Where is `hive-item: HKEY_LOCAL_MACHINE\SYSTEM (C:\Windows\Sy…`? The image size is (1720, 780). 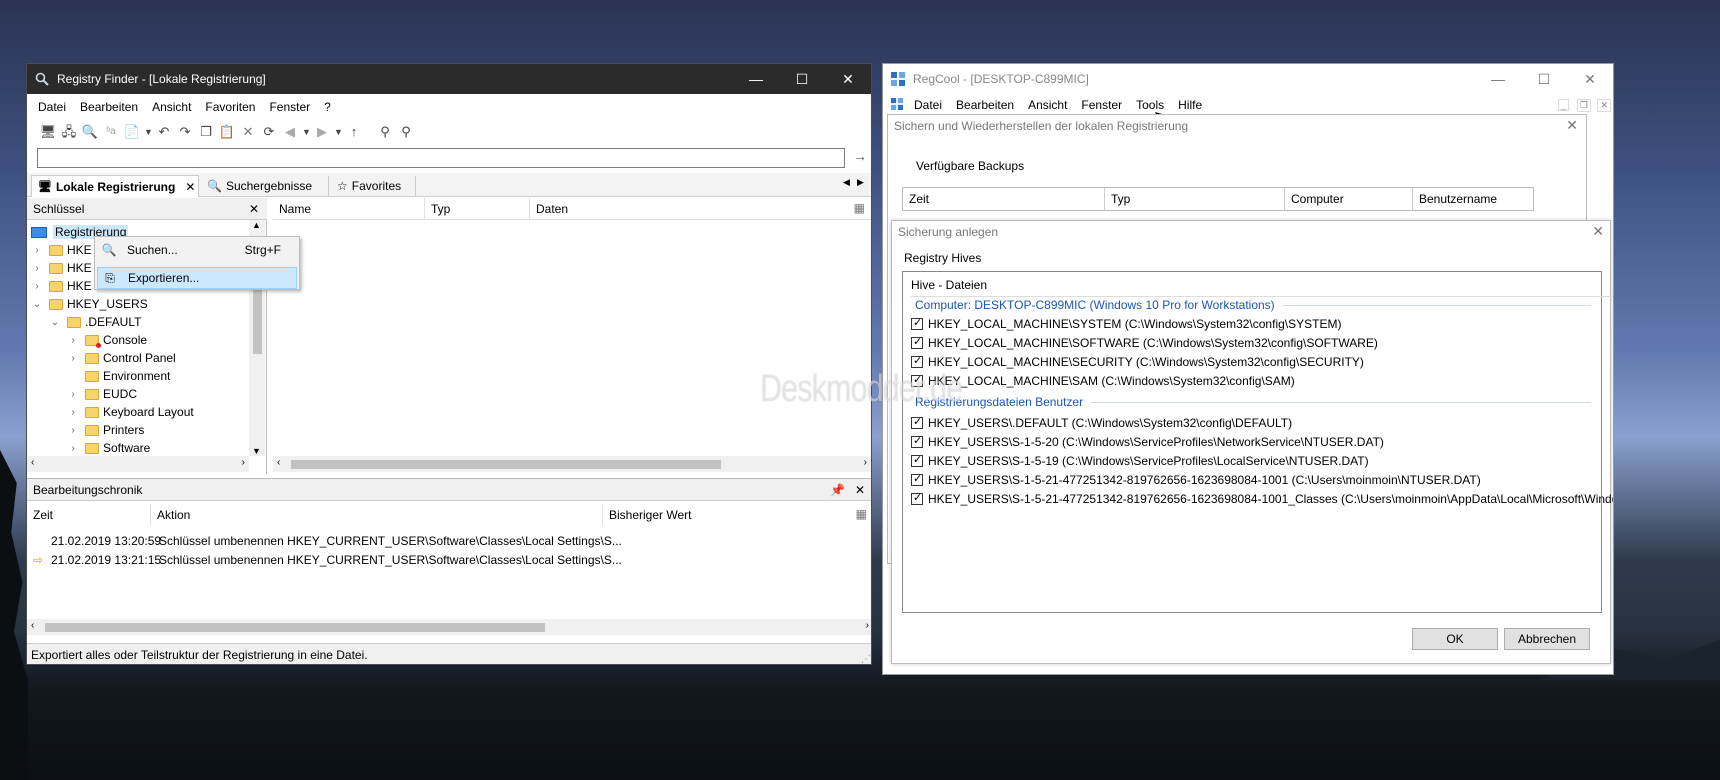 hive-item: HKEY_LOCAL_MACHINE\SYSTEM (C:\Windows\Sy… is located at coordinates (1126, 324).